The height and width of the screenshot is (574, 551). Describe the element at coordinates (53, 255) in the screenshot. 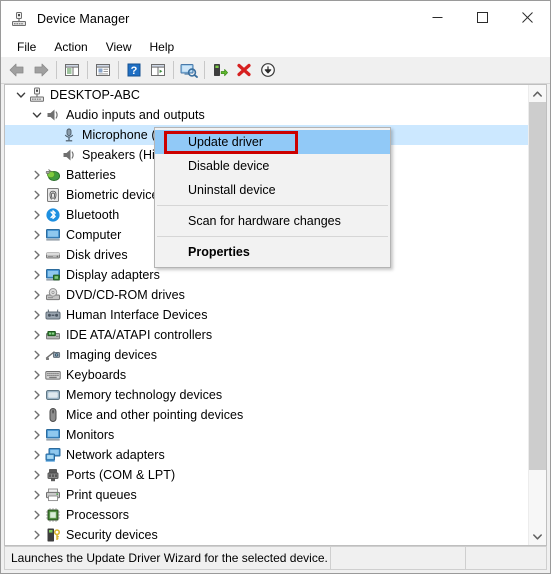

I see `disk-drives-icon` at that location.